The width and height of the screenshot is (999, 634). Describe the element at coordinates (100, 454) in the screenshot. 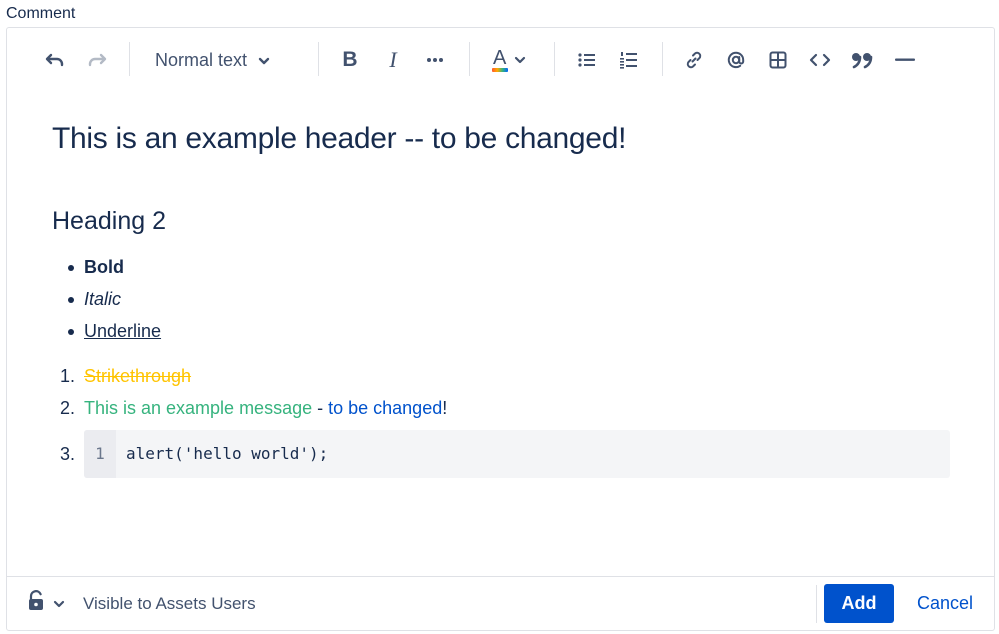

I see `code-line-number: 1` at that location.